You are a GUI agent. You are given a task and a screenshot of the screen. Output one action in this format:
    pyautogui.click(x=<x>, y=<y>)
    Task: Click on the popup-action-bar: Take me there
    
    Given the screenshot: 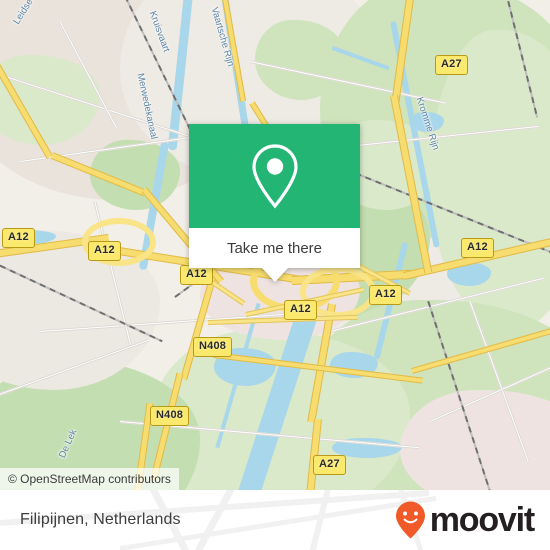 What is the action you would take?
    pyautogui.click(x=274, y=255)
    